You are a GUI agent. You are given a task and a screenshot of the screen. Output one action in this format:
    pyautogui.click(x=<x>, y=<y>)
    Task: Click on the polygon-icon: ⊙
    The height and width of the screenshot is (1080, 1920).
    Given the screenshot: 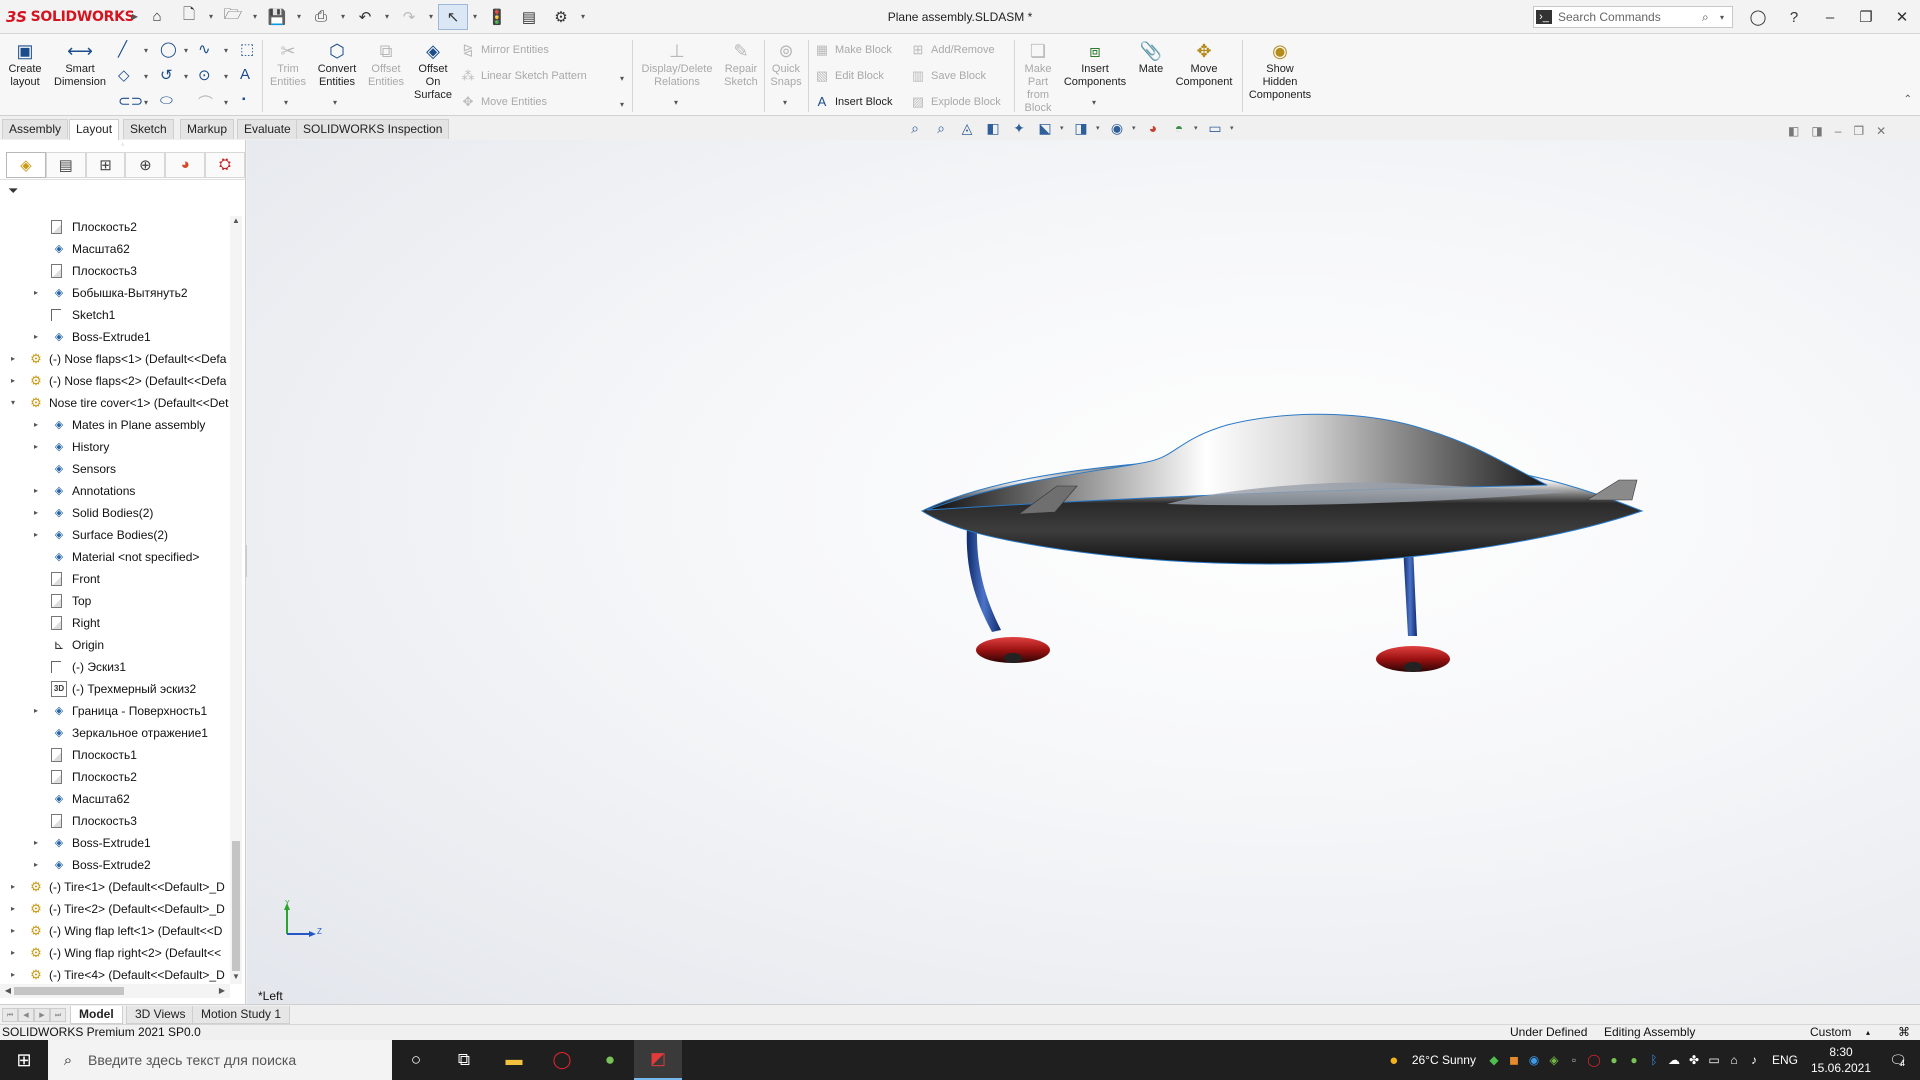 What is the action you would take?
    pyautogui.click(x=204, y=75)
    